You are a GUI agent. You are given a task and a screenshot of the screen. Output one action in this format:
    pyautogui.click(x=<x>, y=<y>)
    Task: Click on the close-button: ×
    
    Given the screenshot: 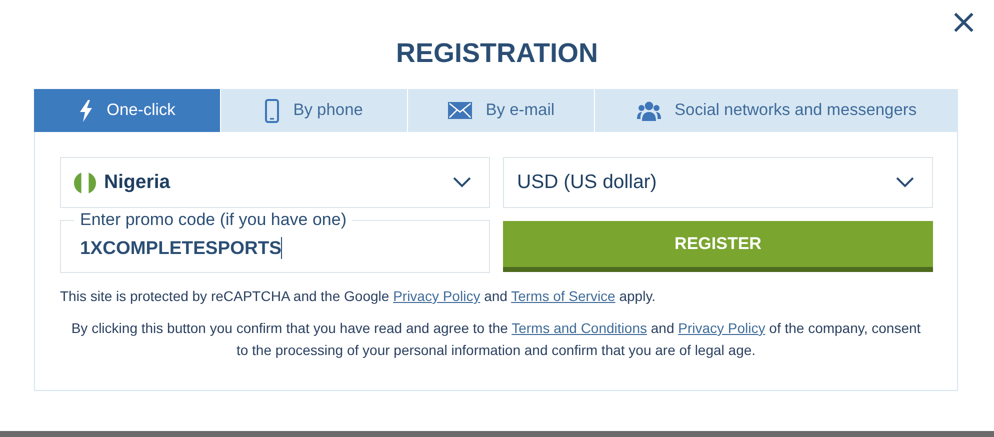 What is the action you would take?
    pyautogui.click(x=964, y=22)
    